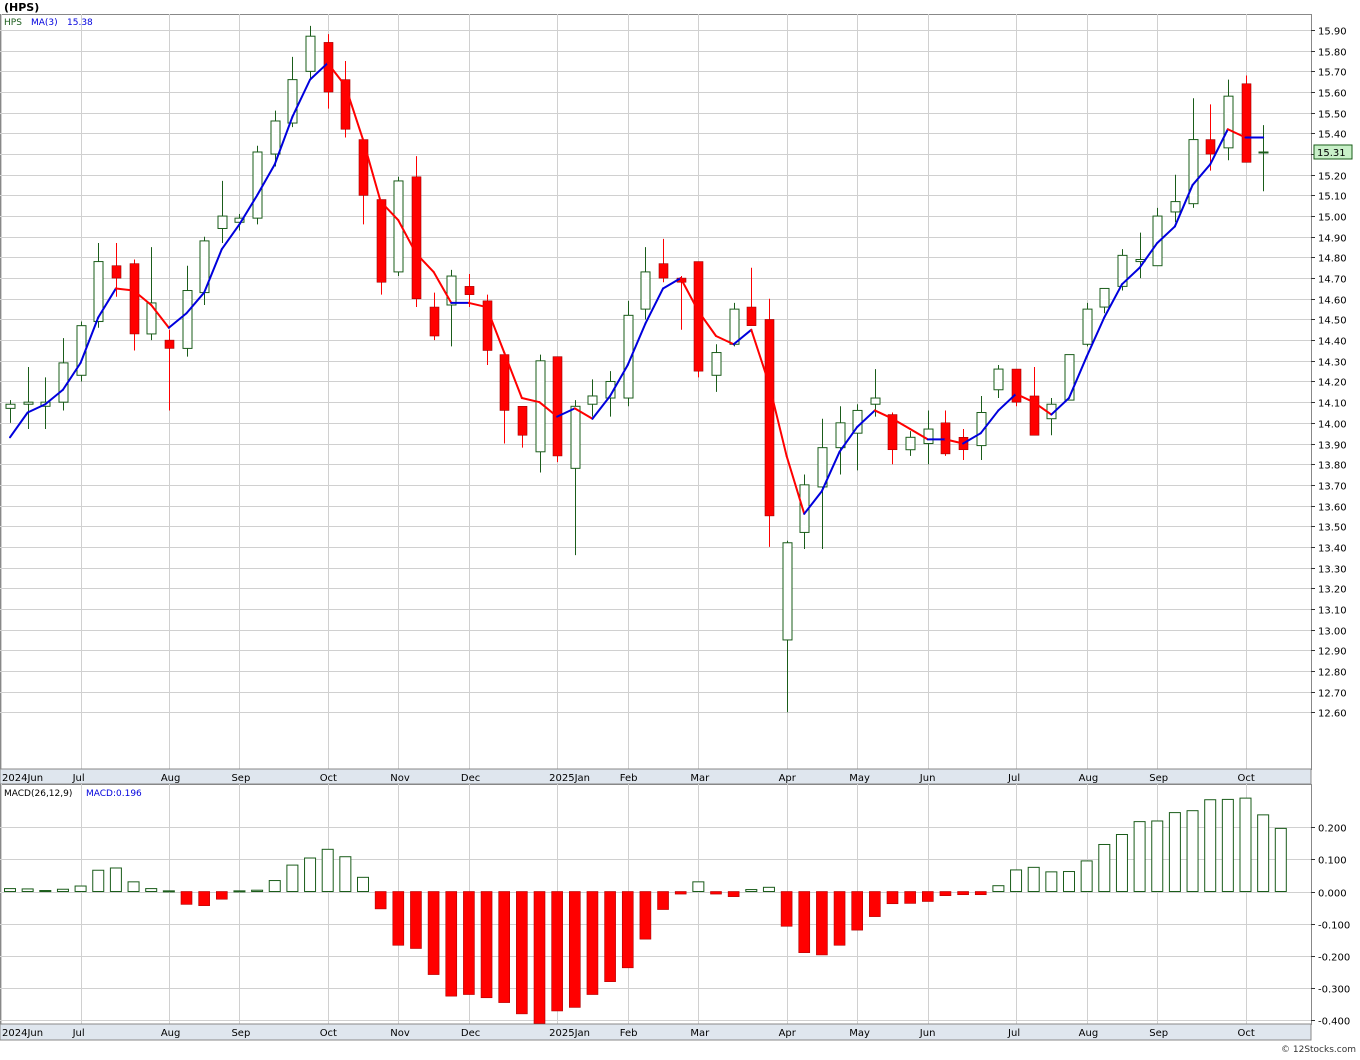  What do you see at coordinates (1332, 342) in the screenshot?
I see `price-tick-label: 14.40` at bounding box center [1332, 342].